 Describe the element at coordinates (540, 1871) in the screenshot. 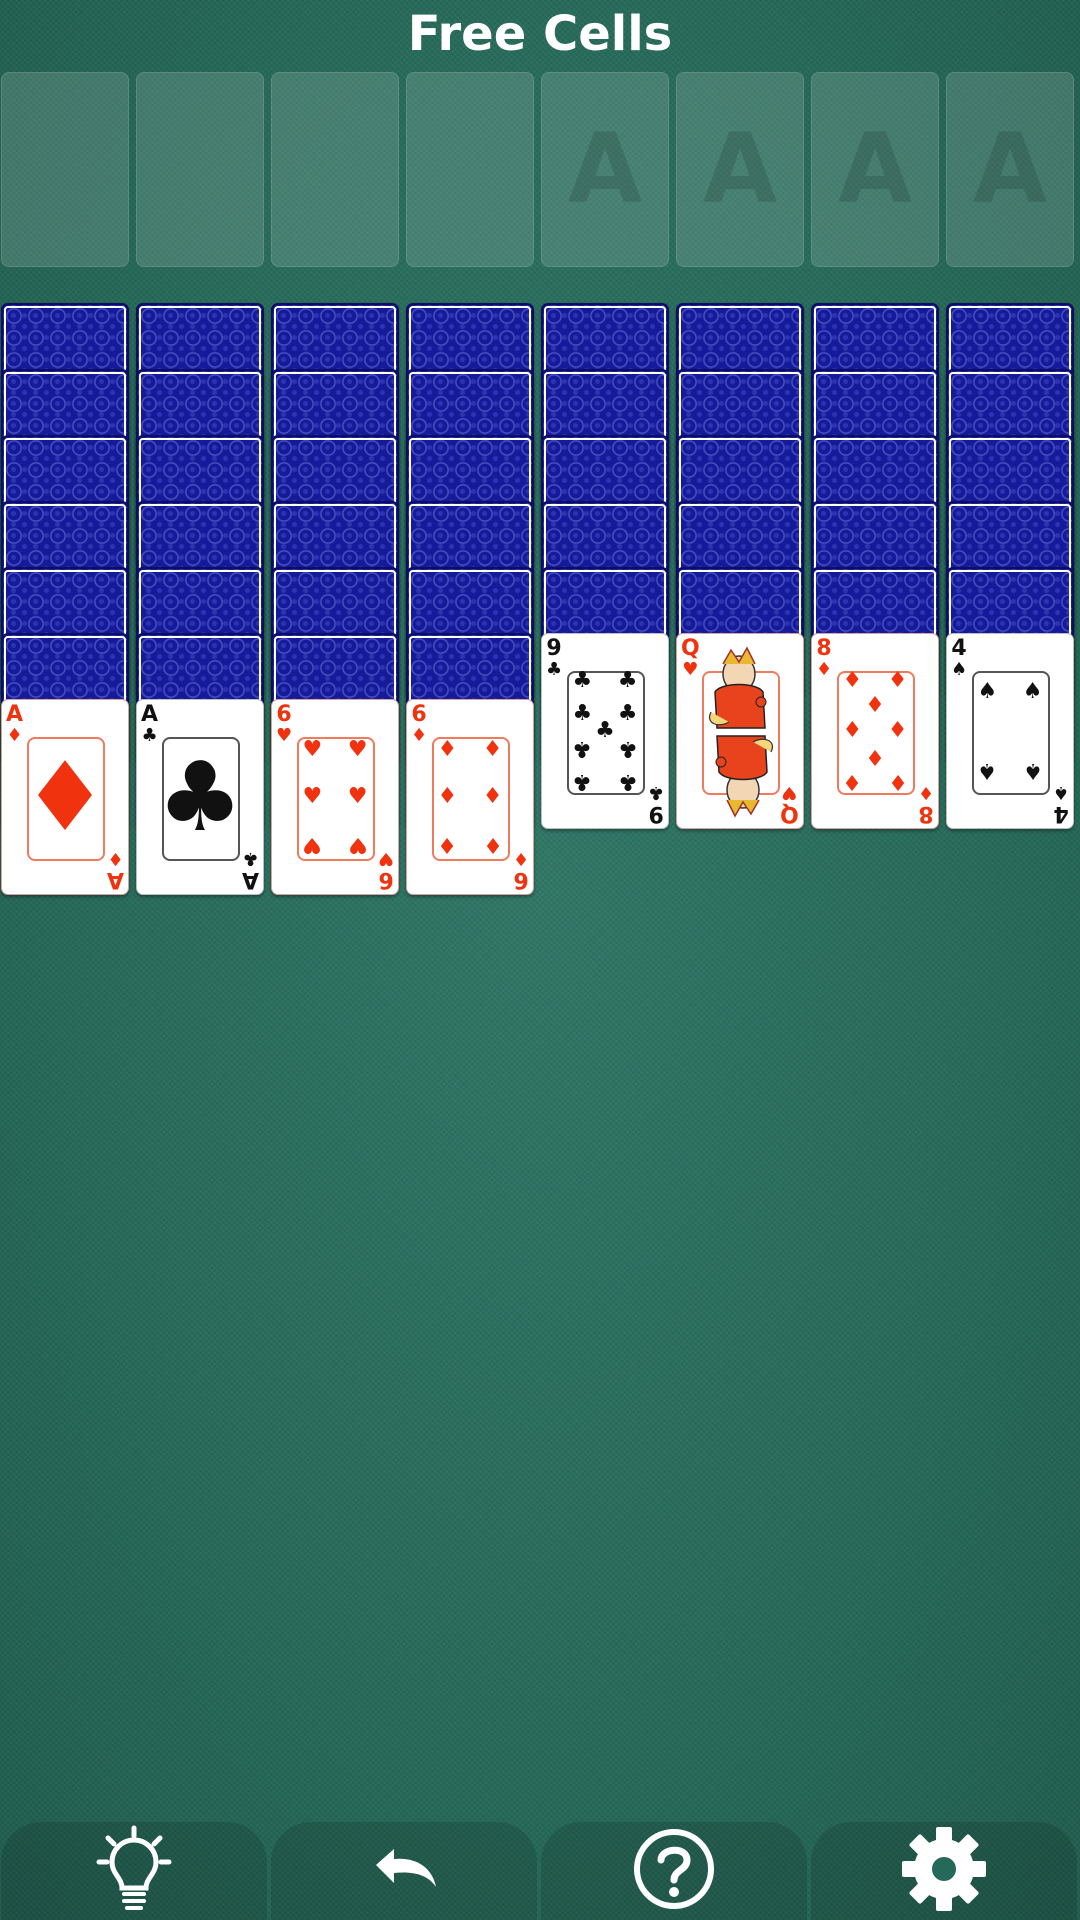

I see `bottom-toolbar` at that location.